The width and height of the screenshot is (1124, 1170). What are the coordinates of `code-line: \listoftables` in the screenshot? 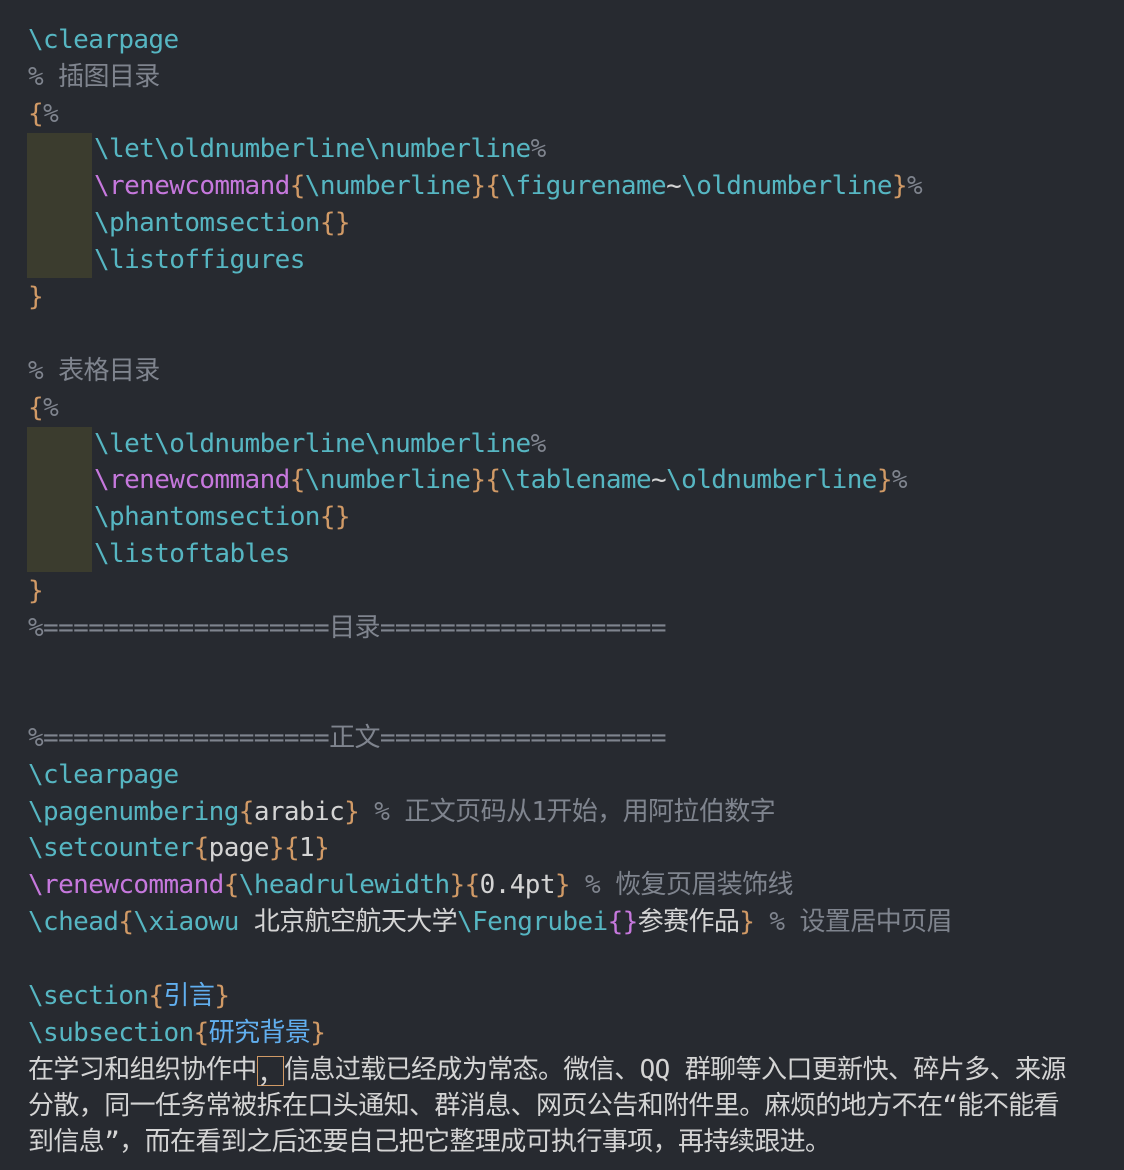 It's located at (192, 554).